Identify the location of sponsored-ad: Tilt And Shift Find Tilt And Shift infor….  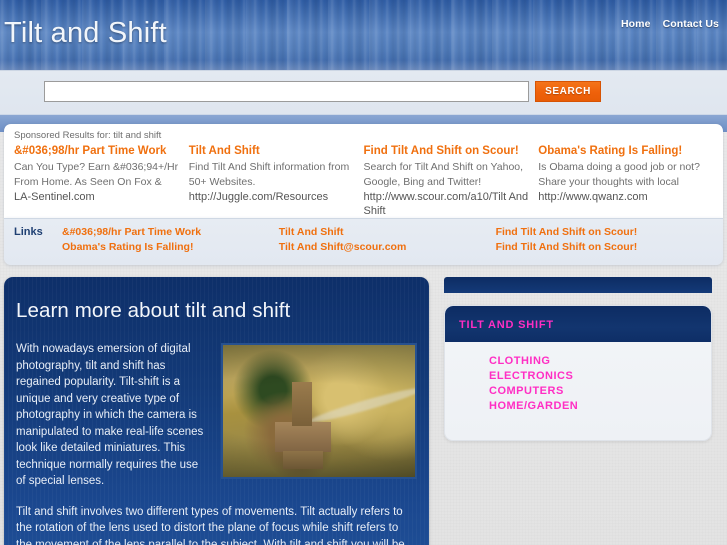
(276, 181).